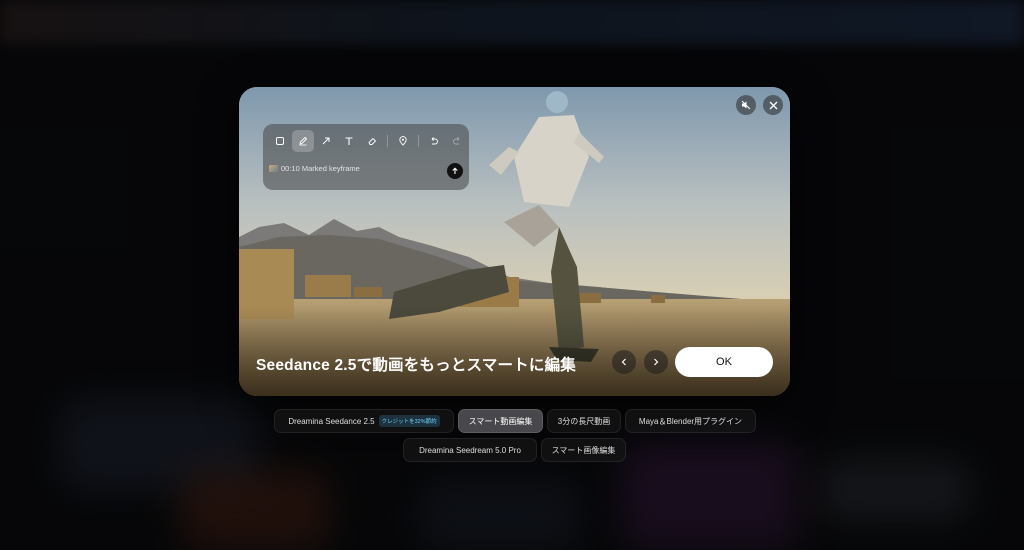  What do you see at coordinates (409, 421) in the screenshot?
I see `savings-badge: クレジットを32%節約` at bounding box center [409, 421].